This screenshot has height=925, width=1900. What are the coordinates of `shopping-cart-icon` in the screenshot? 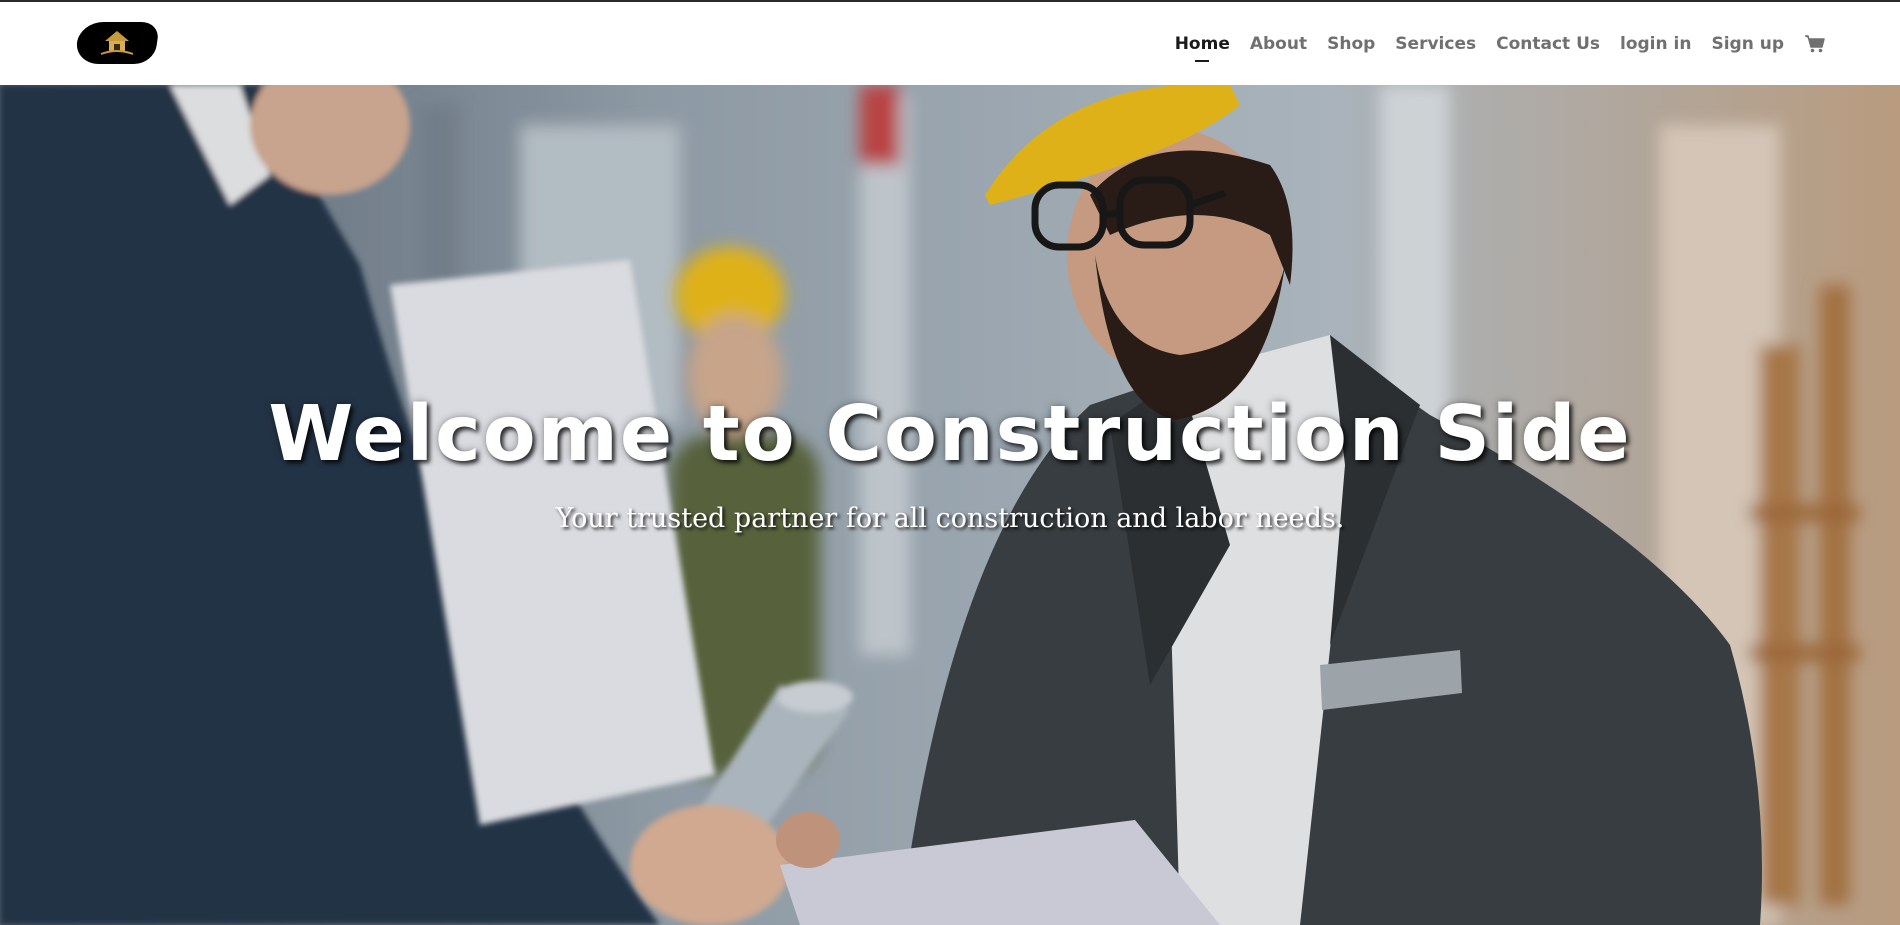 It's located at (1815, 44).